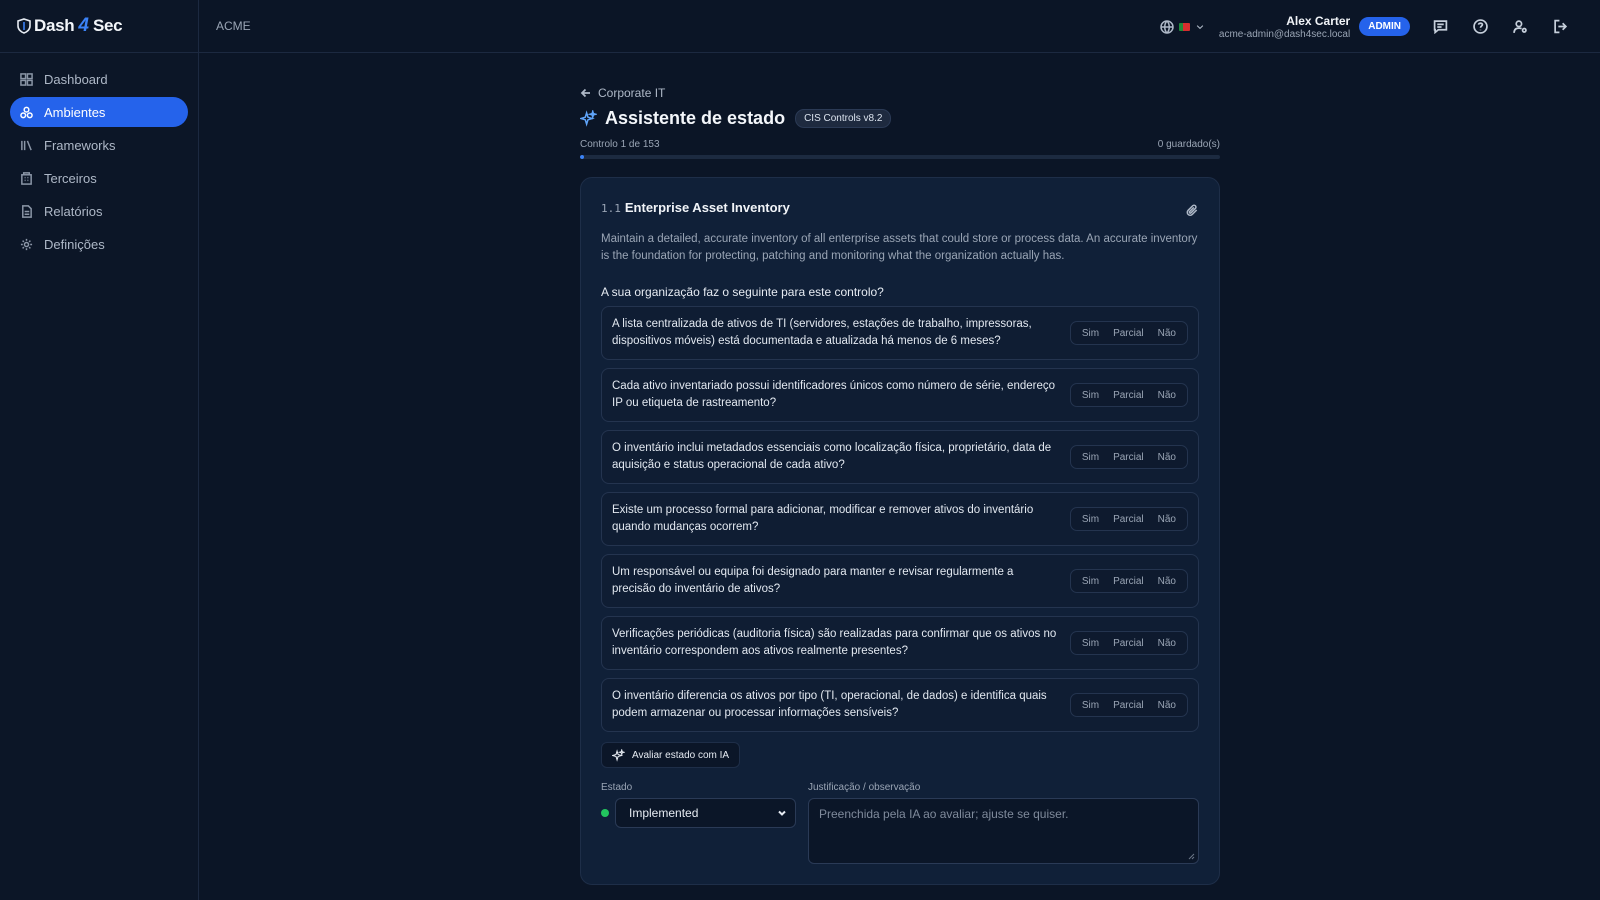 This screenshot has width=1600, height=900. Describe the element at coordinates (664, 813) in the screenshot. I see `estado-selected-value: Implemented` at that location.